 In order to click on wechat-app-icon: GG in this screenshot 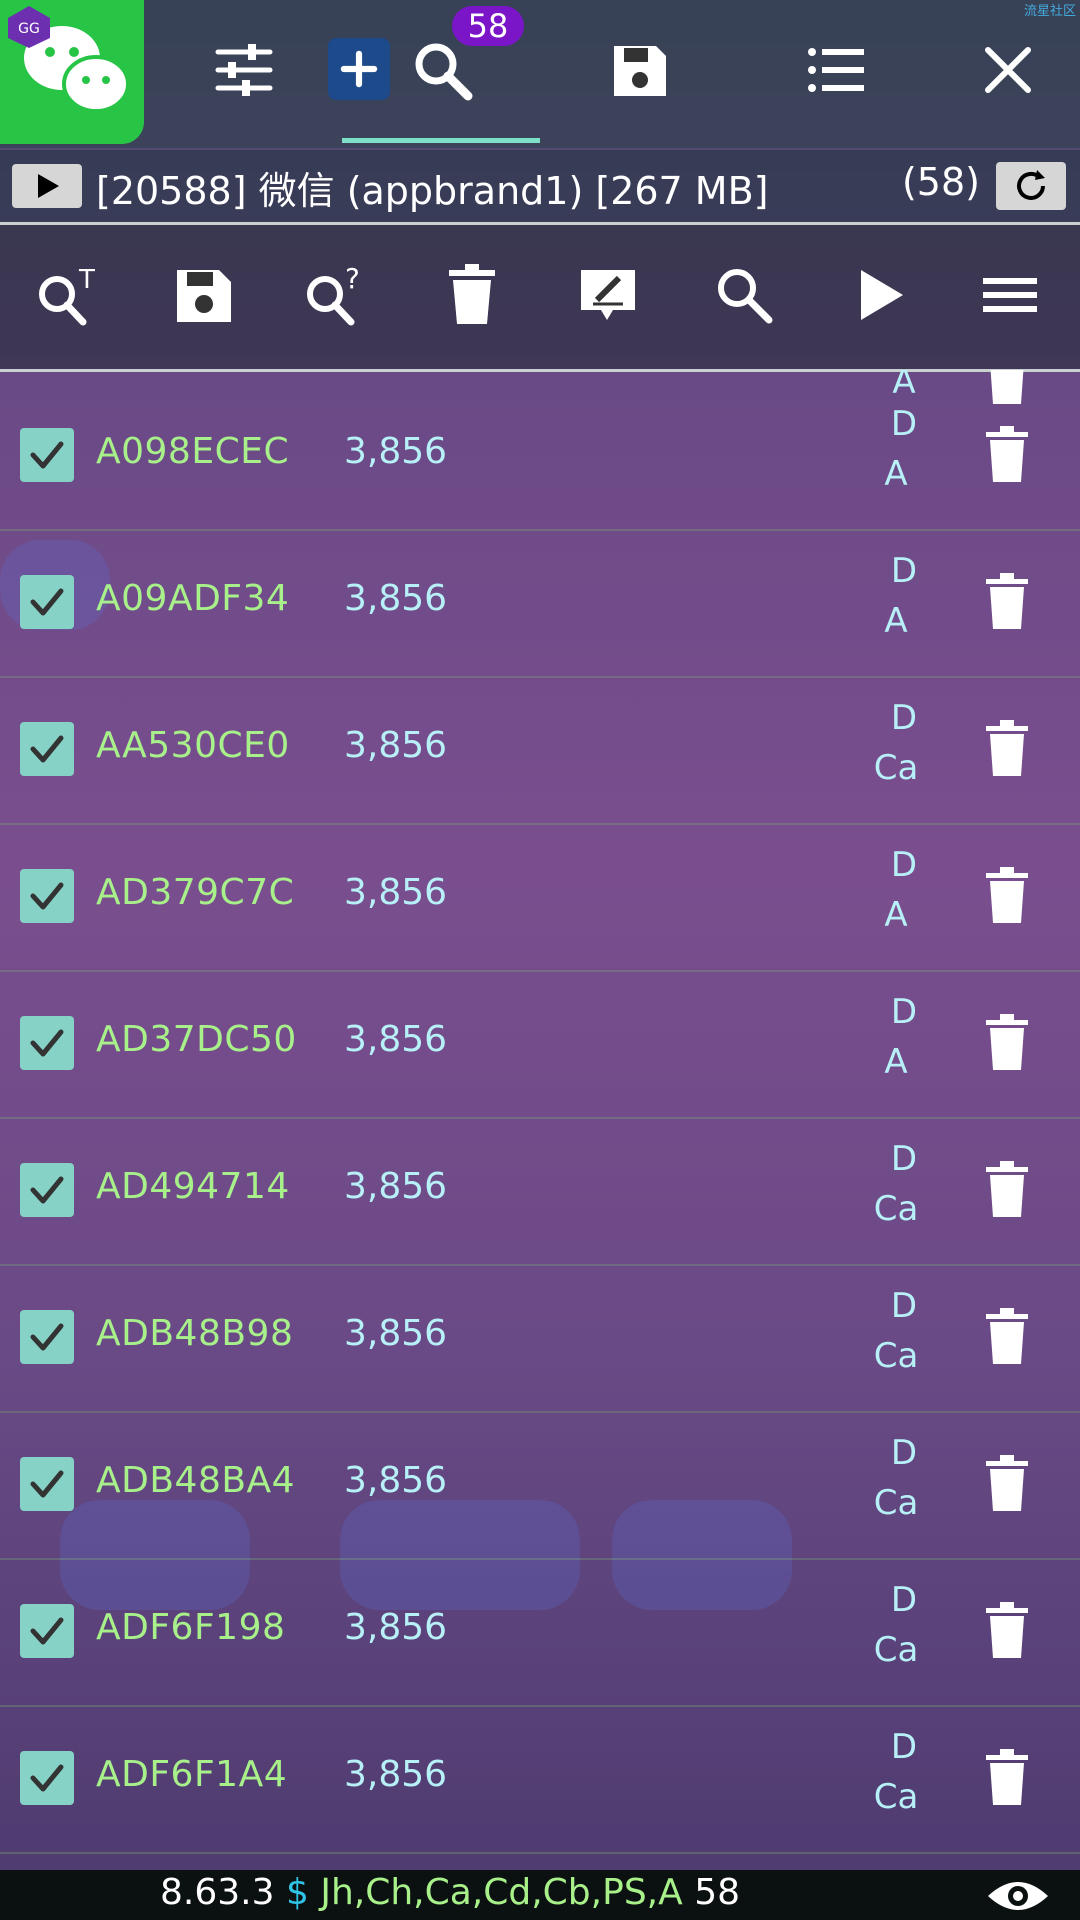, I will do `click(72, 72)`.